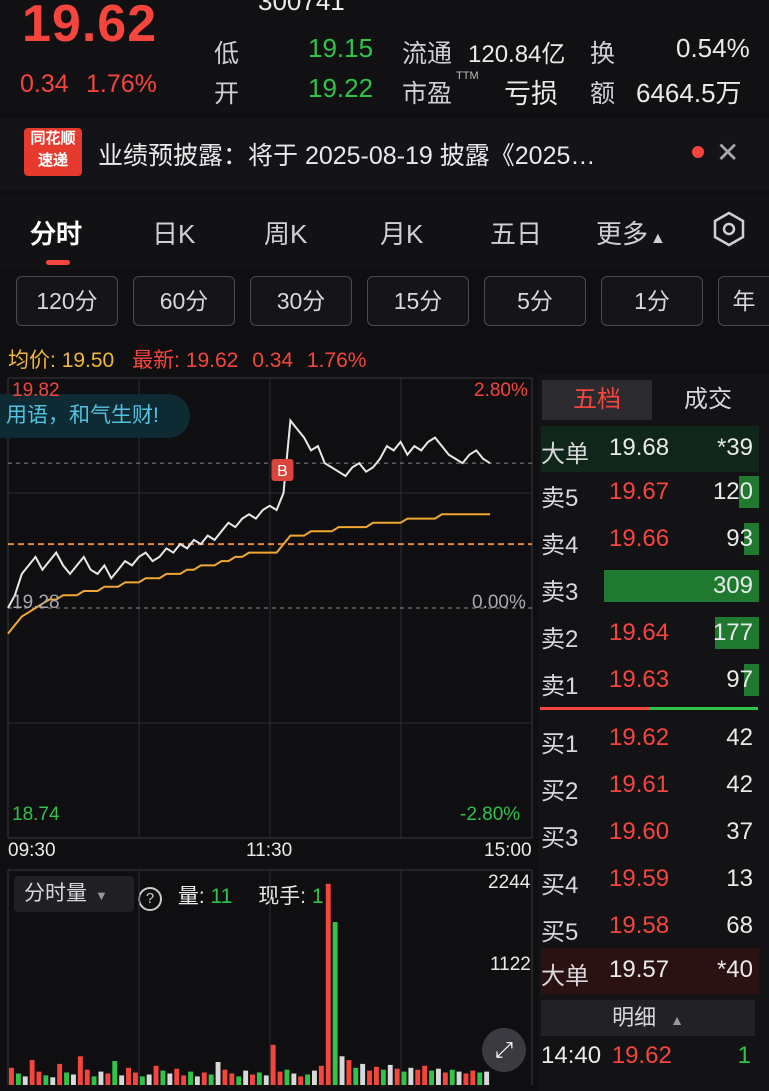 The height and width of the screenshot is (1091, 769). Describe the element at coordinates (88, 360) in the screenshot. I see `avg-value: 19.50` at that location.